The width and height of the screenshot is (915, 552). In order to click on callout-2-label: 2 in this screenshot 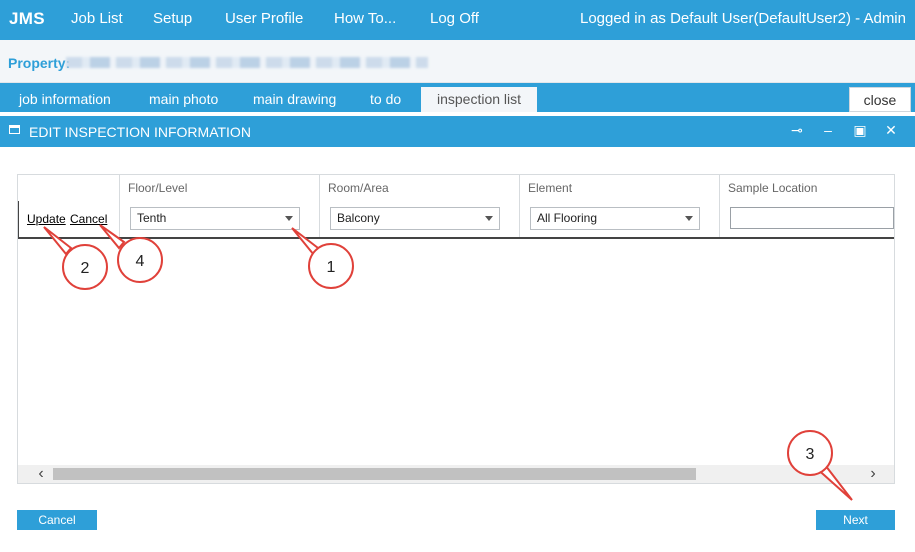, I will do `click(85, 268)`.